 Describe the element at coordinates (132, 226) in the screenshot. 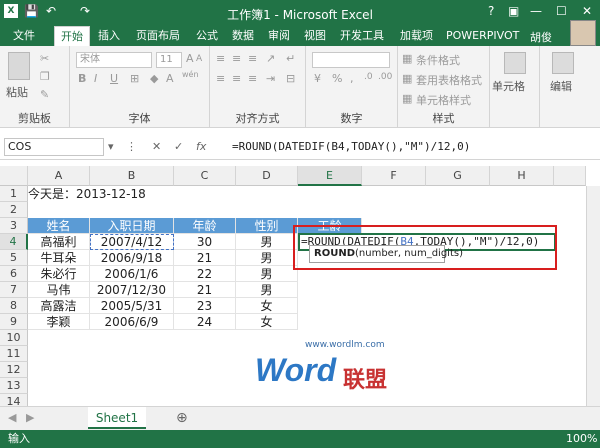

I see `header-cell-join-date: 入职日期` at that location.